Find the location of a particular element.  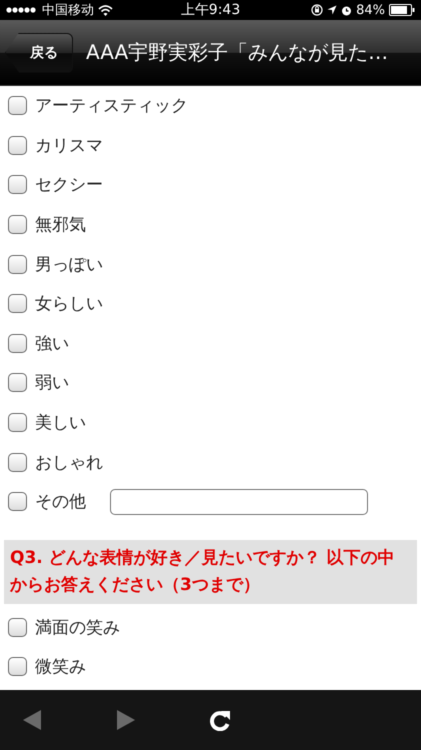

back-button: 戻る is located at coordinates (39, 52).